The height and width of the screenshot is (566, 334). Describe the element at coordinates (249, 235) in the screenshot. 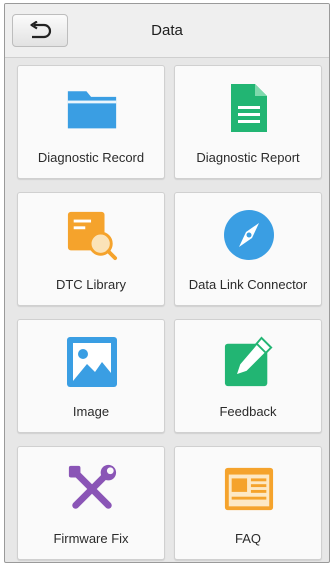

I see `compass-icon` at that location.